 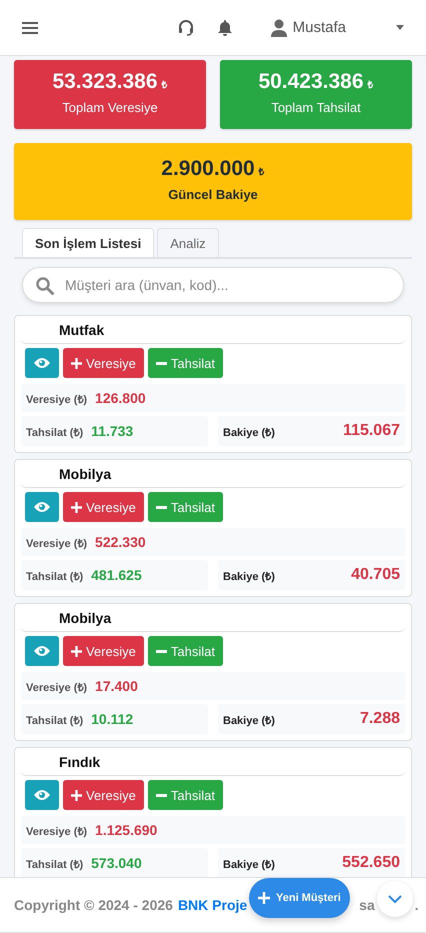 I want to click on customer-name: Mutfak, so click(x=213, y=330).